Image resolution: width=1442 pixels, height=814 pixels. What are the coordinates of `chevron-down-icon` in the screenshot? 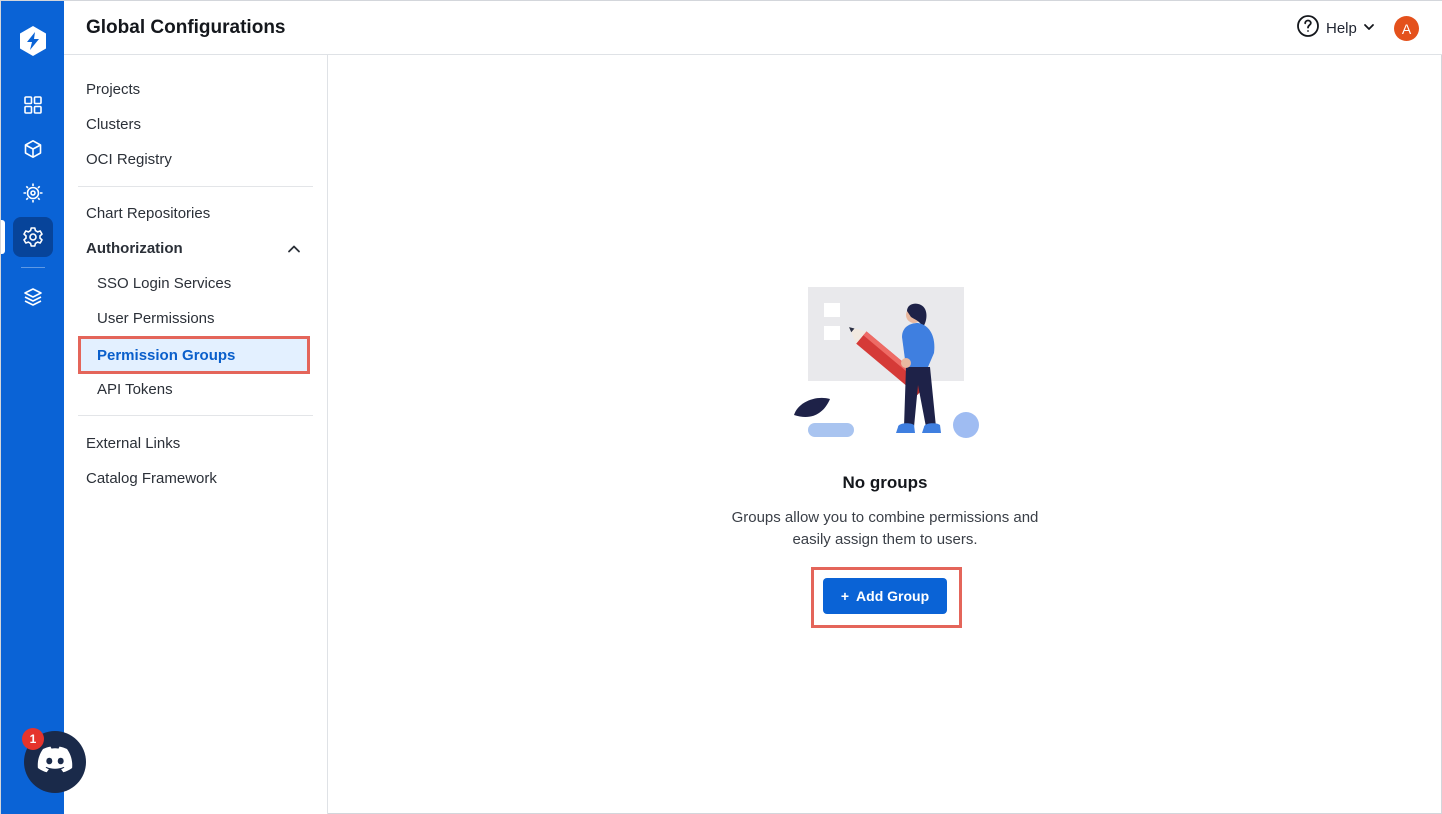 It's located at (1369, 28).